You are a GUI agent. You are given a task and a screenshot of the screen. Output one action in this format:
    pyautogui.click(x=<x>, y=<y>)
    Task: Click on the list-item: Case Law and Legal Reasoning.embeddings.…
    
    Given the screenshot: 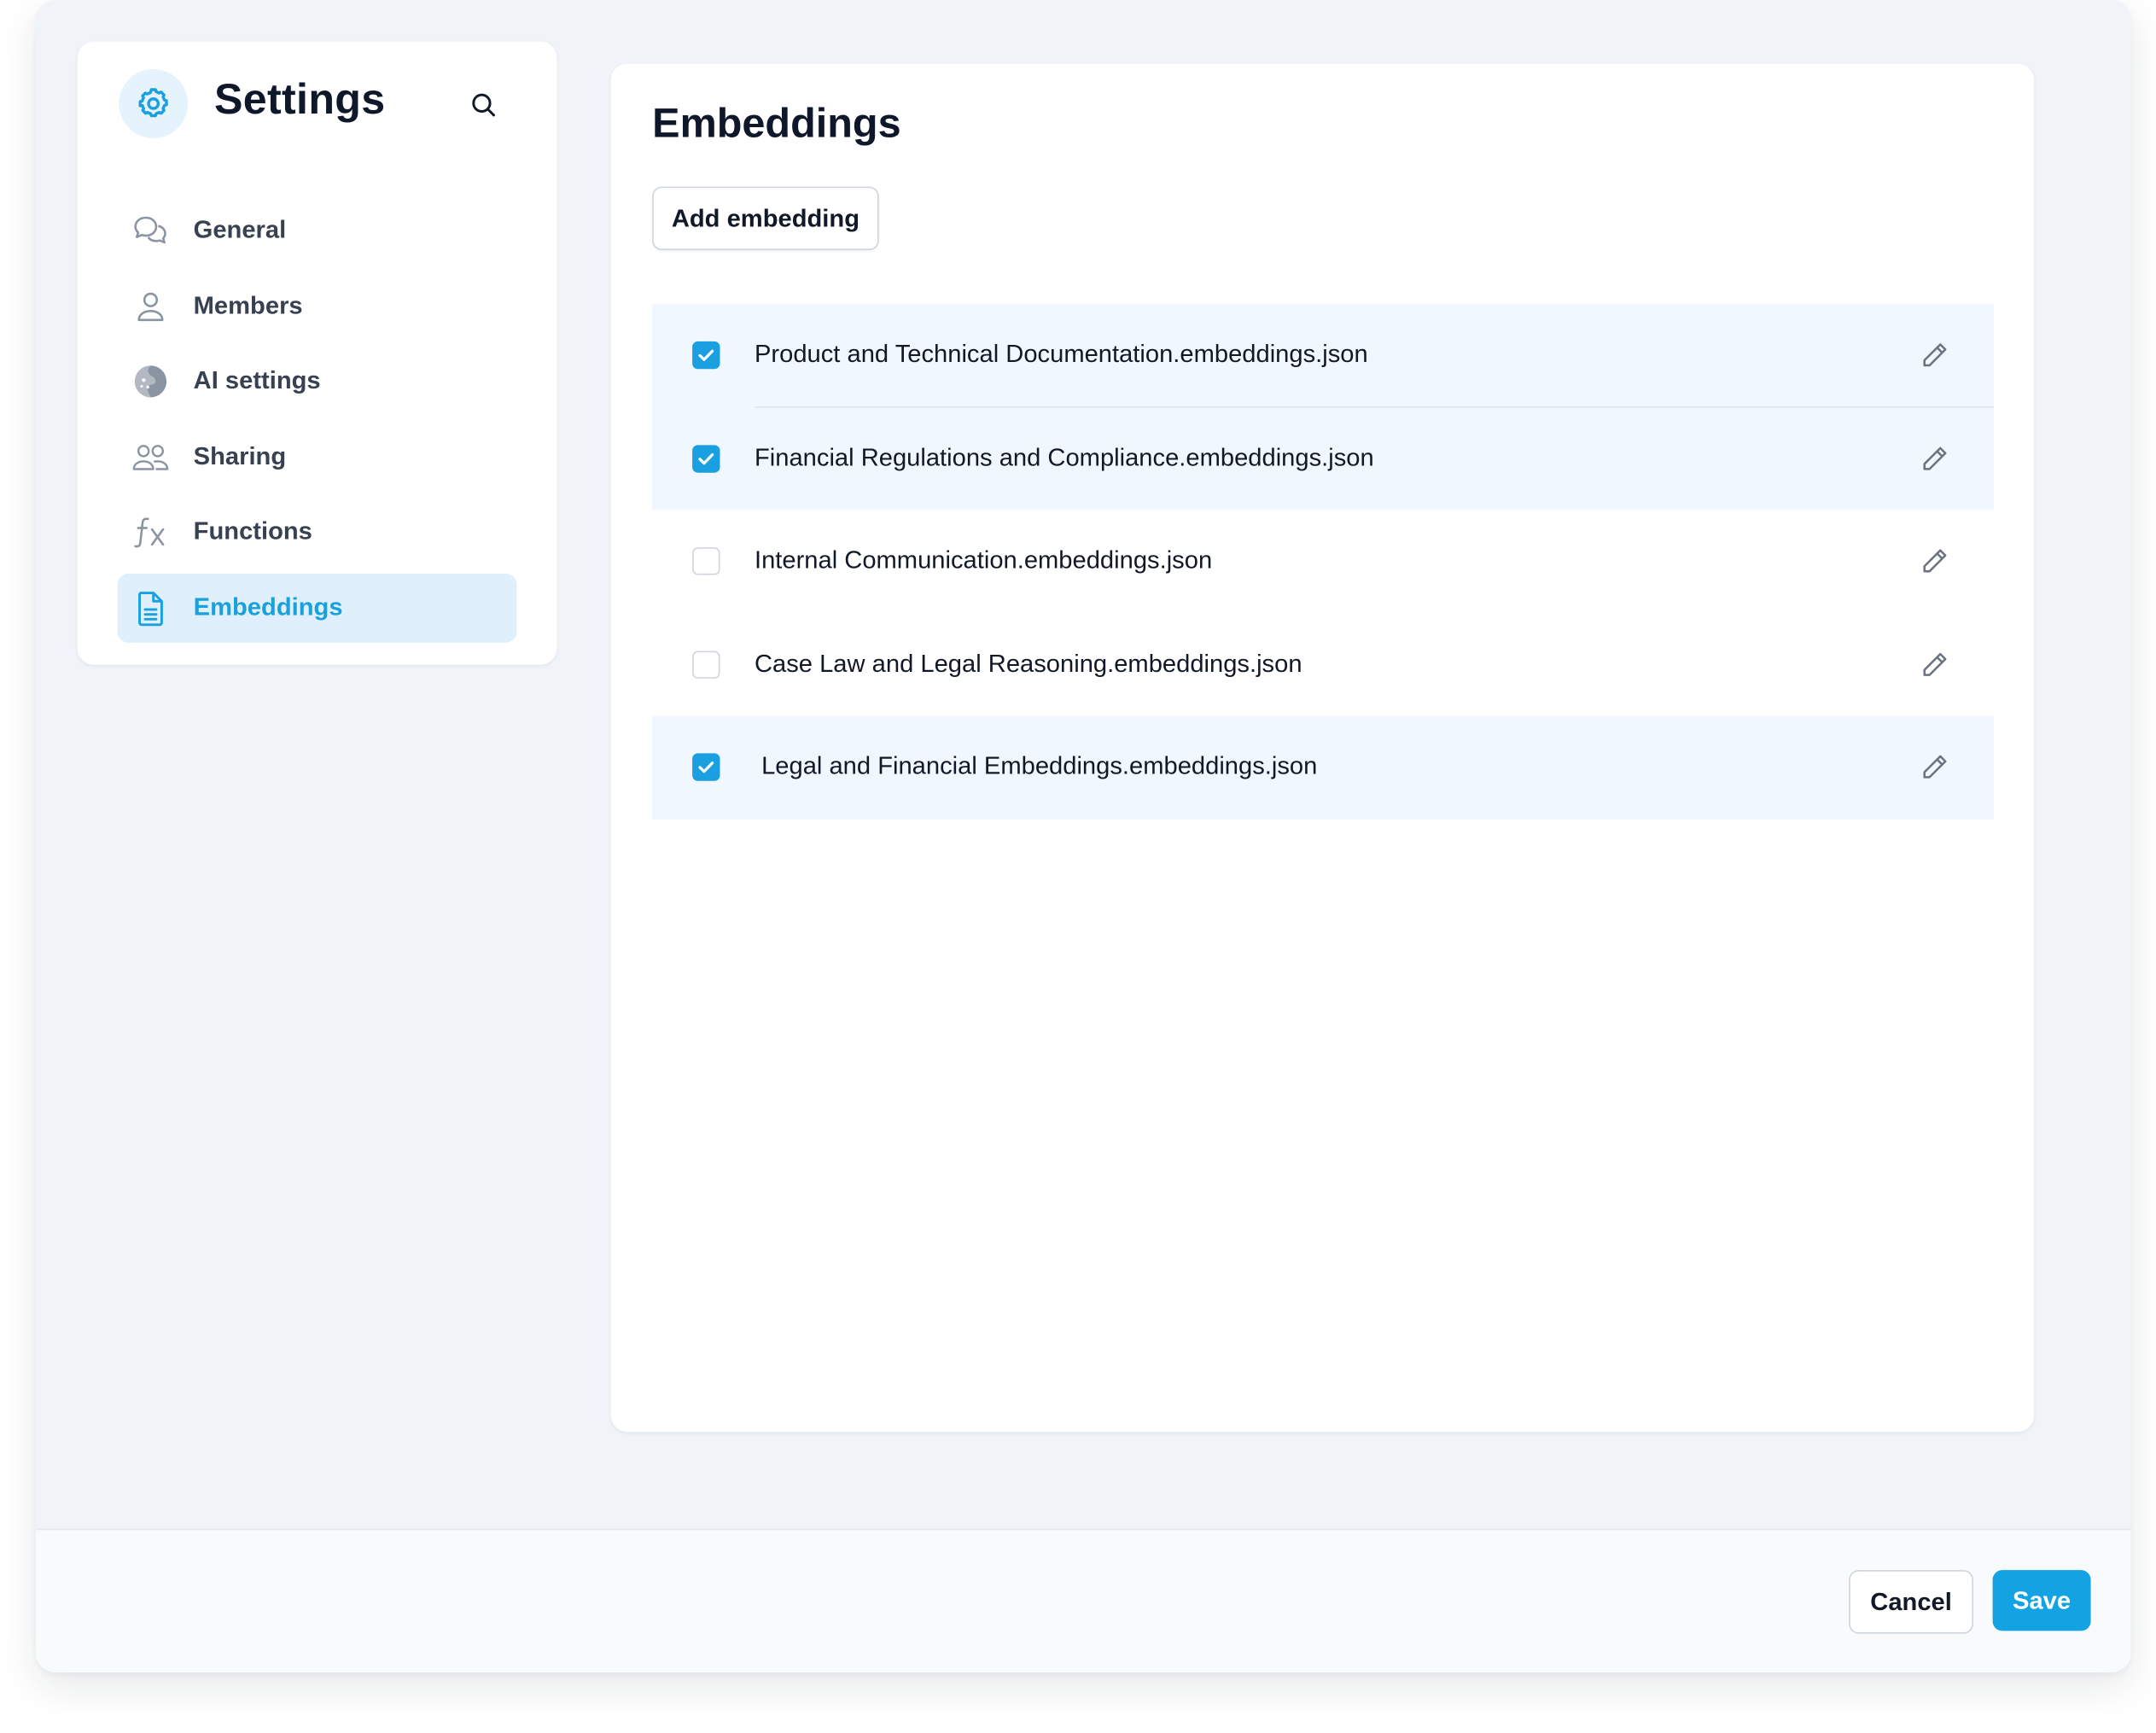 What is the action you would take?
    pyautogui.click(x=1323, y=664)
    